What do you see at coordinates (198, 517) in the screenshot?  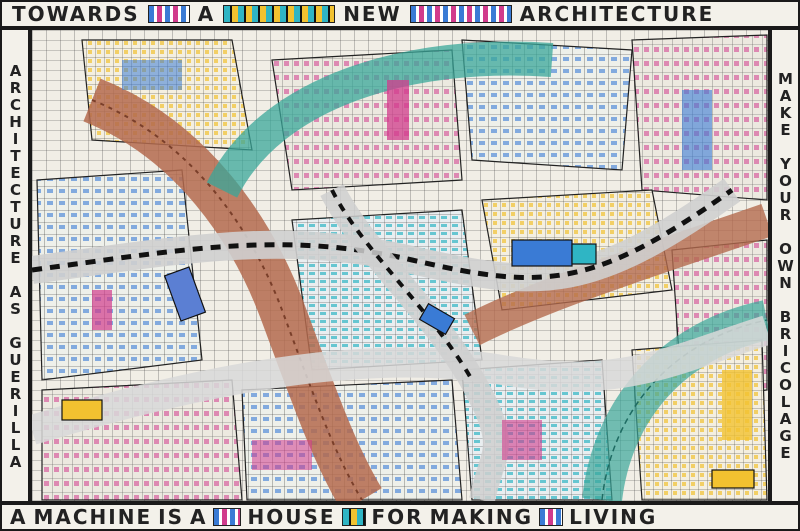 I see `frame-bottom-word-4: A` at bounding box center [198, 517].